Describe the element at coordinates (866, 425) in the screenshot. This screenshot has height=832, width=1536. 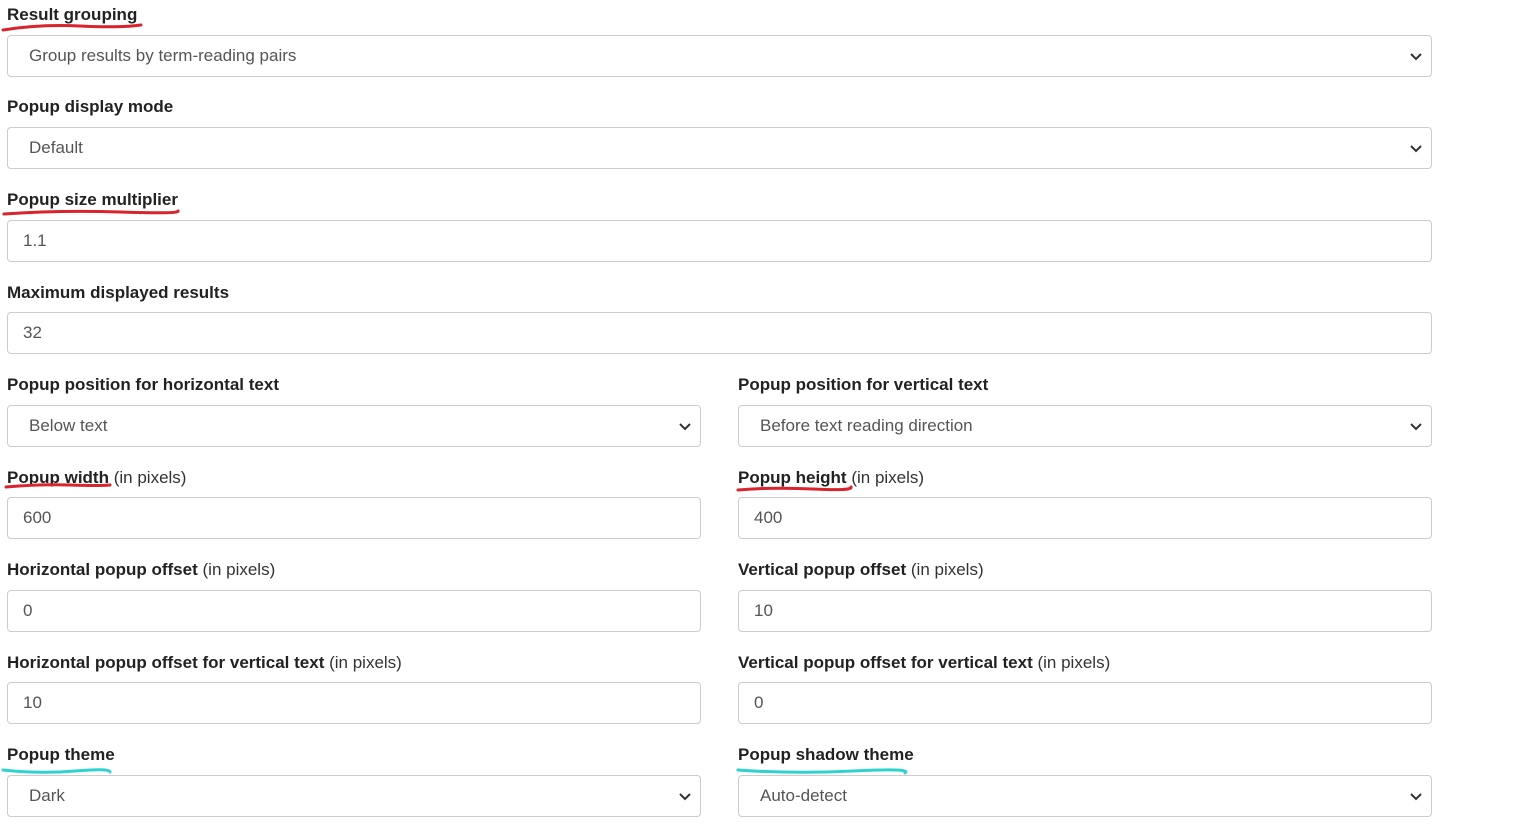
I see `popup-position-vertical-value: Before text reading direction` at that location.